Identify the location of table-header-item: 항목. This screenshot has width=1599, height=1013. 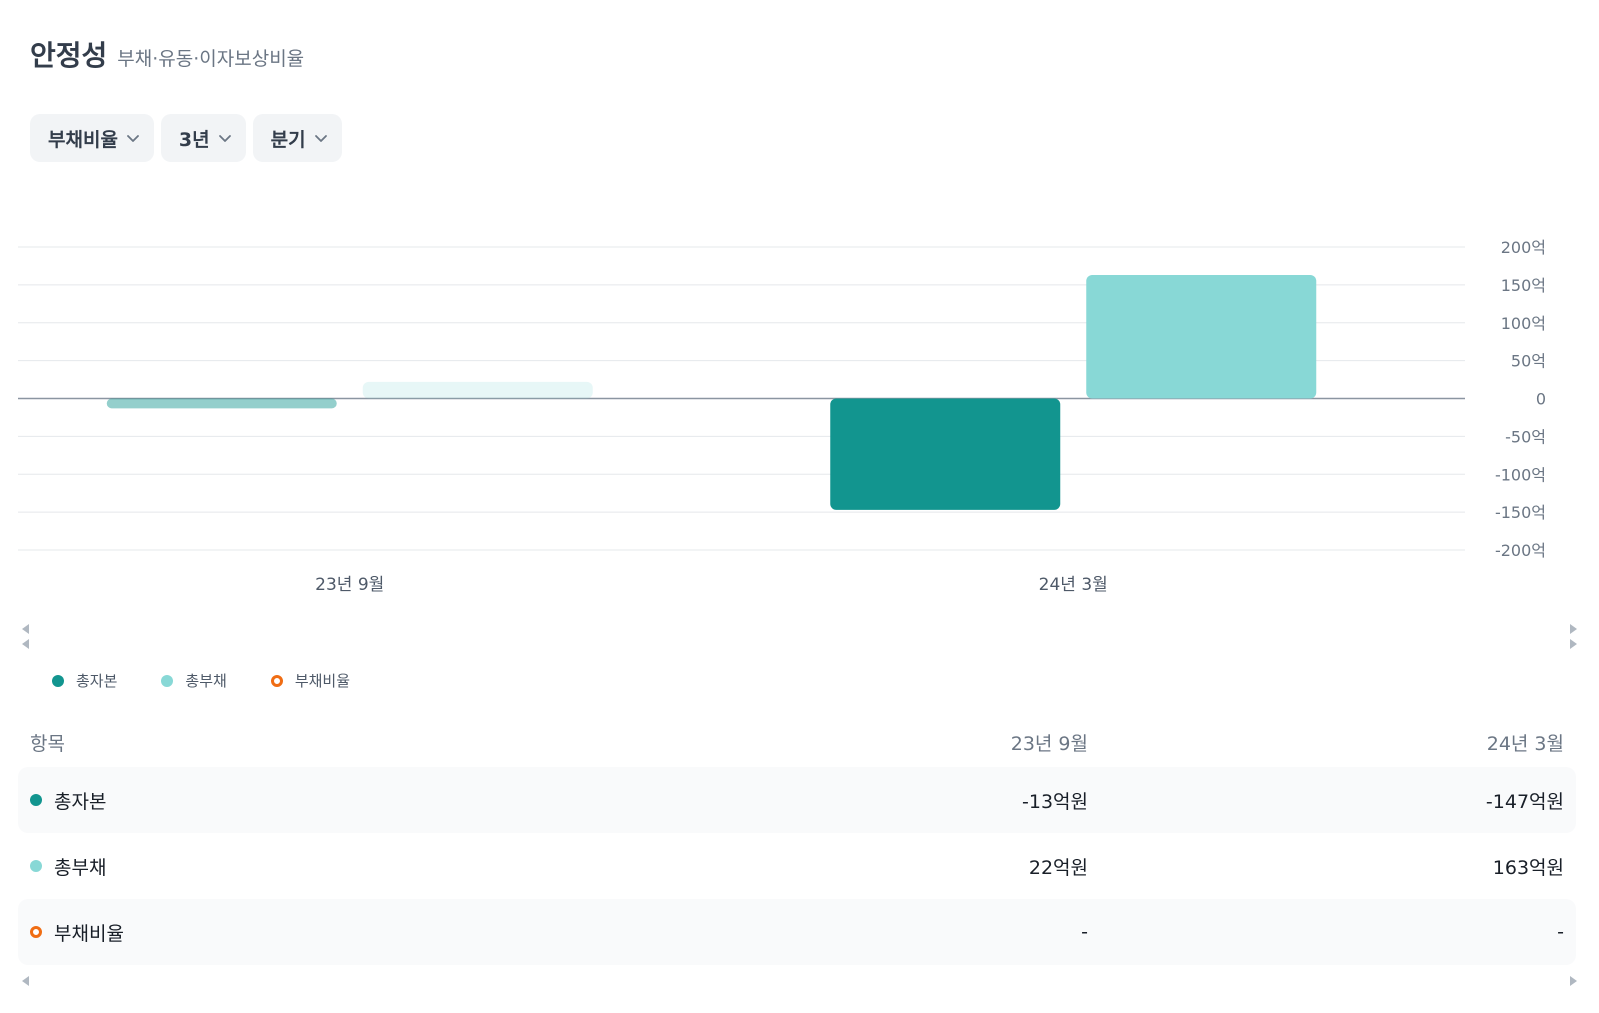
(47, 743).